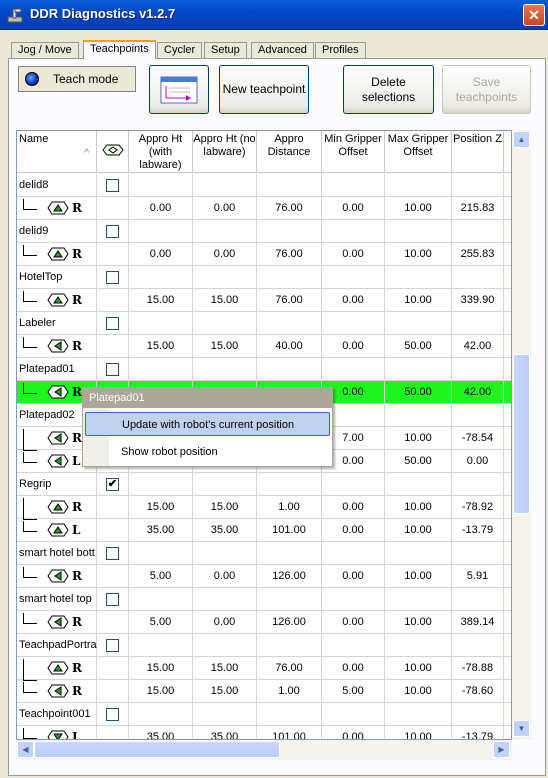  I want to click on column-header-icon, so click(113, 152).